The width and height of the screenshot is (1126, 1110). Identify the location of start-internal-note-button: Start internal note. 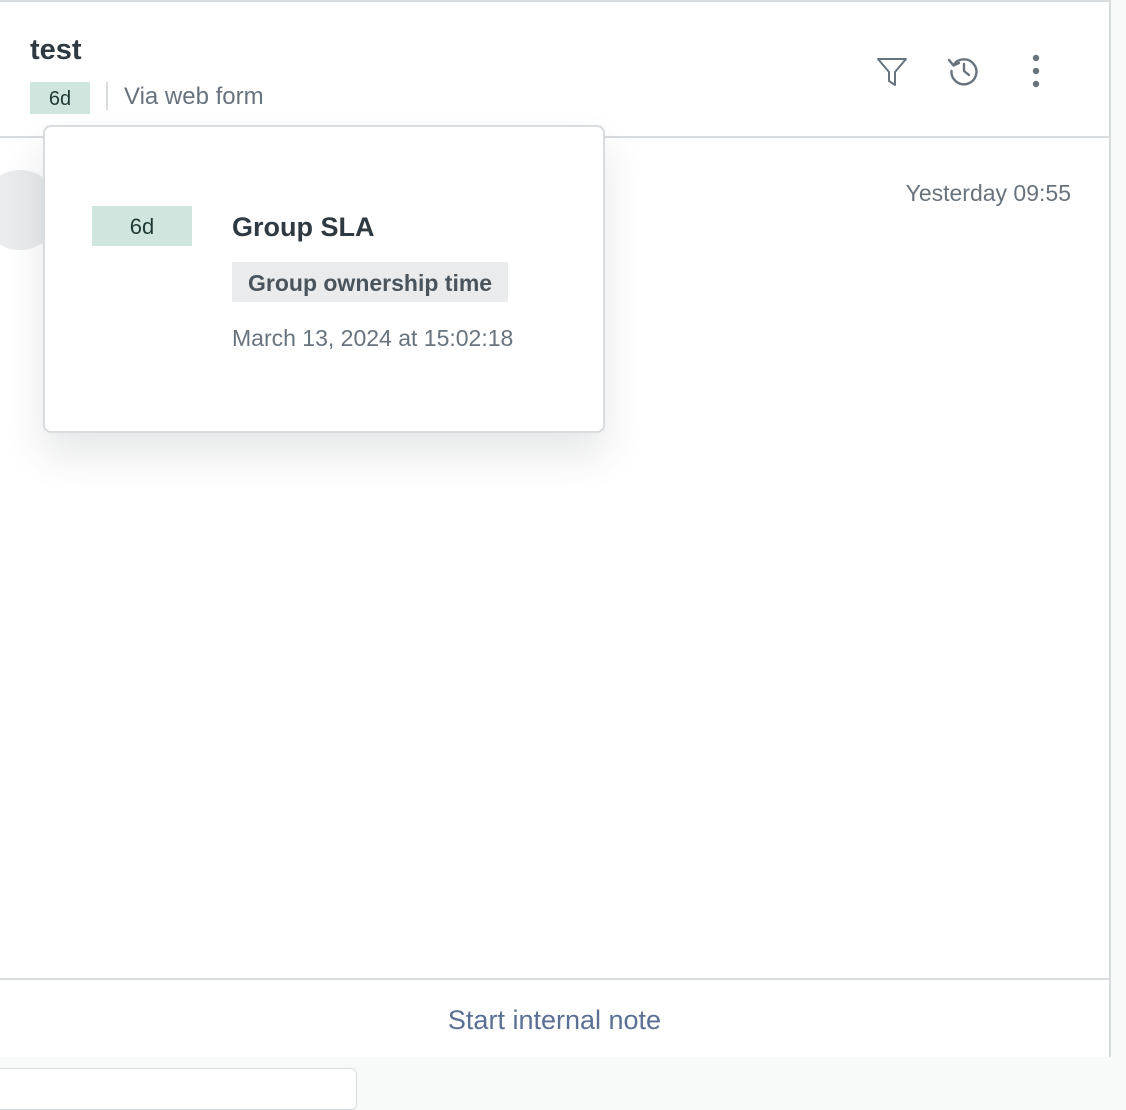
(554, 1020).